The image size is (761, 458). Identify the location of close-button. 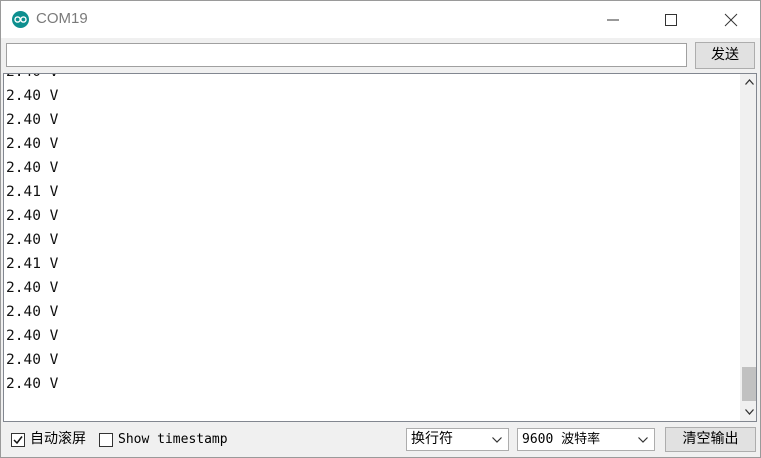
(731, 19).